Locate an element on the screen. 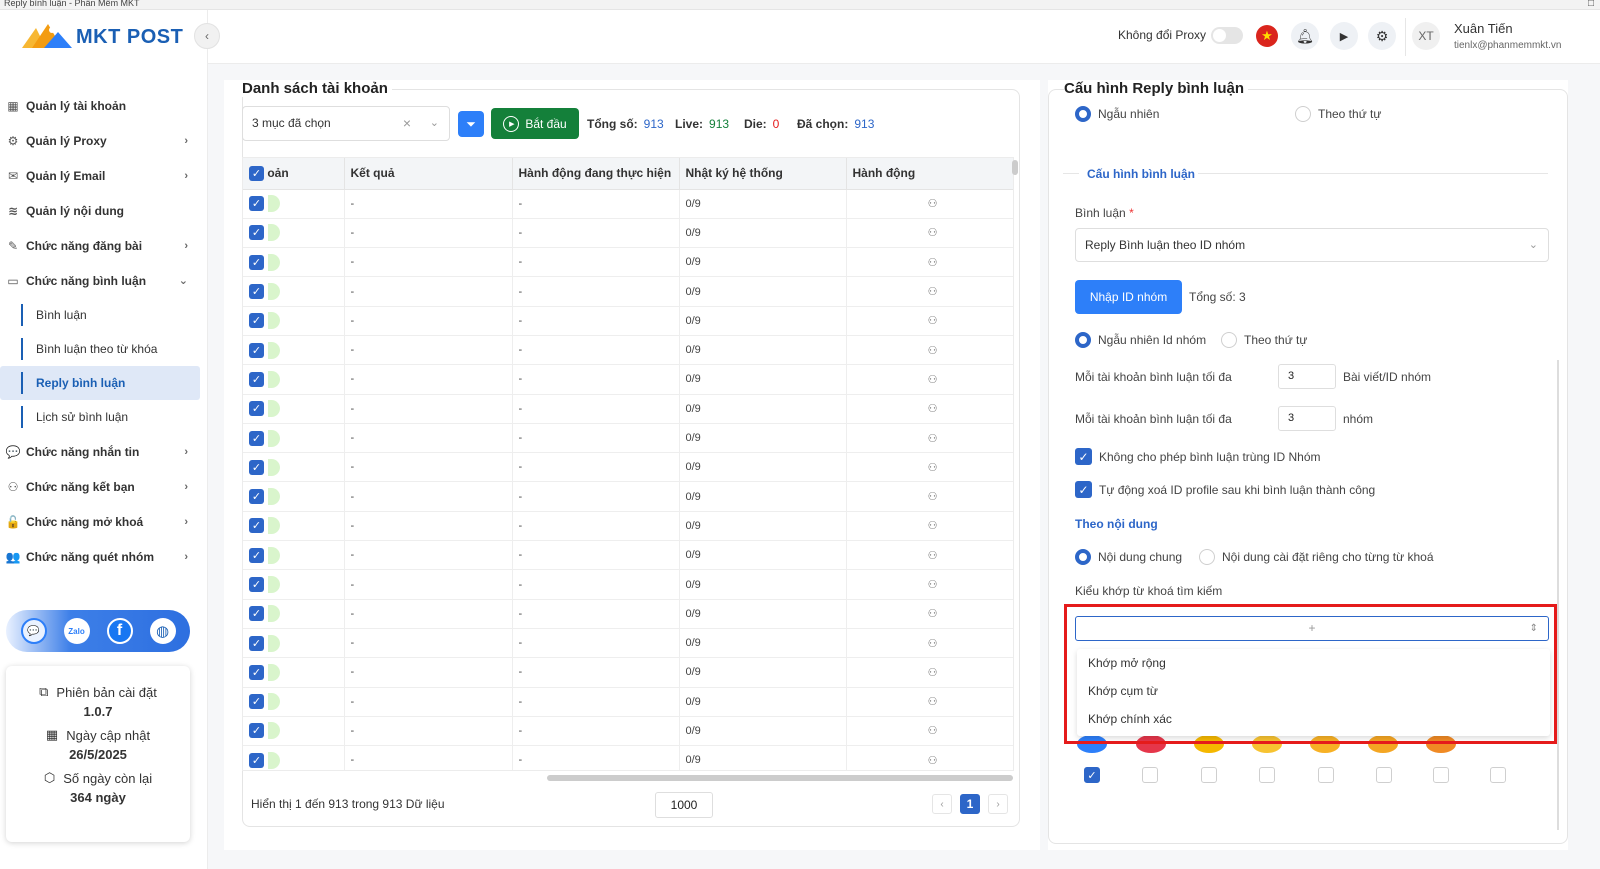 Image resolution: width=1600 pixels, height=869 pixels. match-option-phrase: Khớp cụm từ is located at coordinates (1313, 691).